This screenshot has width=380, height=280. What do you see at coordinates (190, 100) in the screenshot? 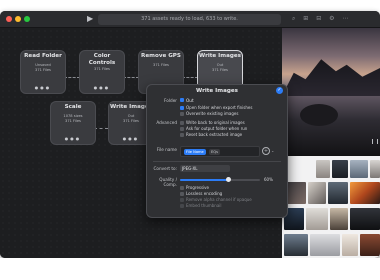
I see `folder-value: Out` at bounding box center [190, 100].